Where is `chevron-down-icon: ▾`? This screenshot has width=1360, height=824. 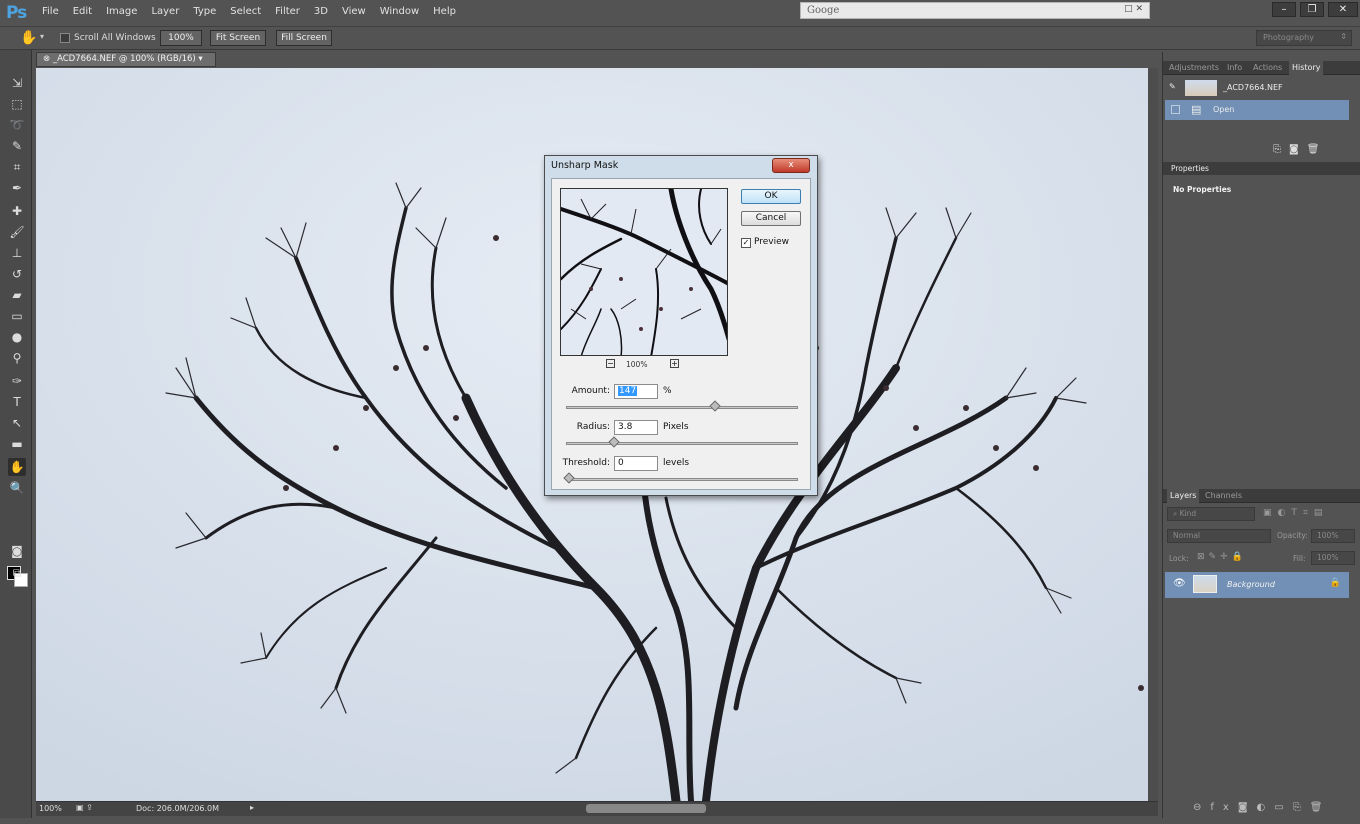
chevron-down-icon: ▾ is located at coordinates (199, 59).